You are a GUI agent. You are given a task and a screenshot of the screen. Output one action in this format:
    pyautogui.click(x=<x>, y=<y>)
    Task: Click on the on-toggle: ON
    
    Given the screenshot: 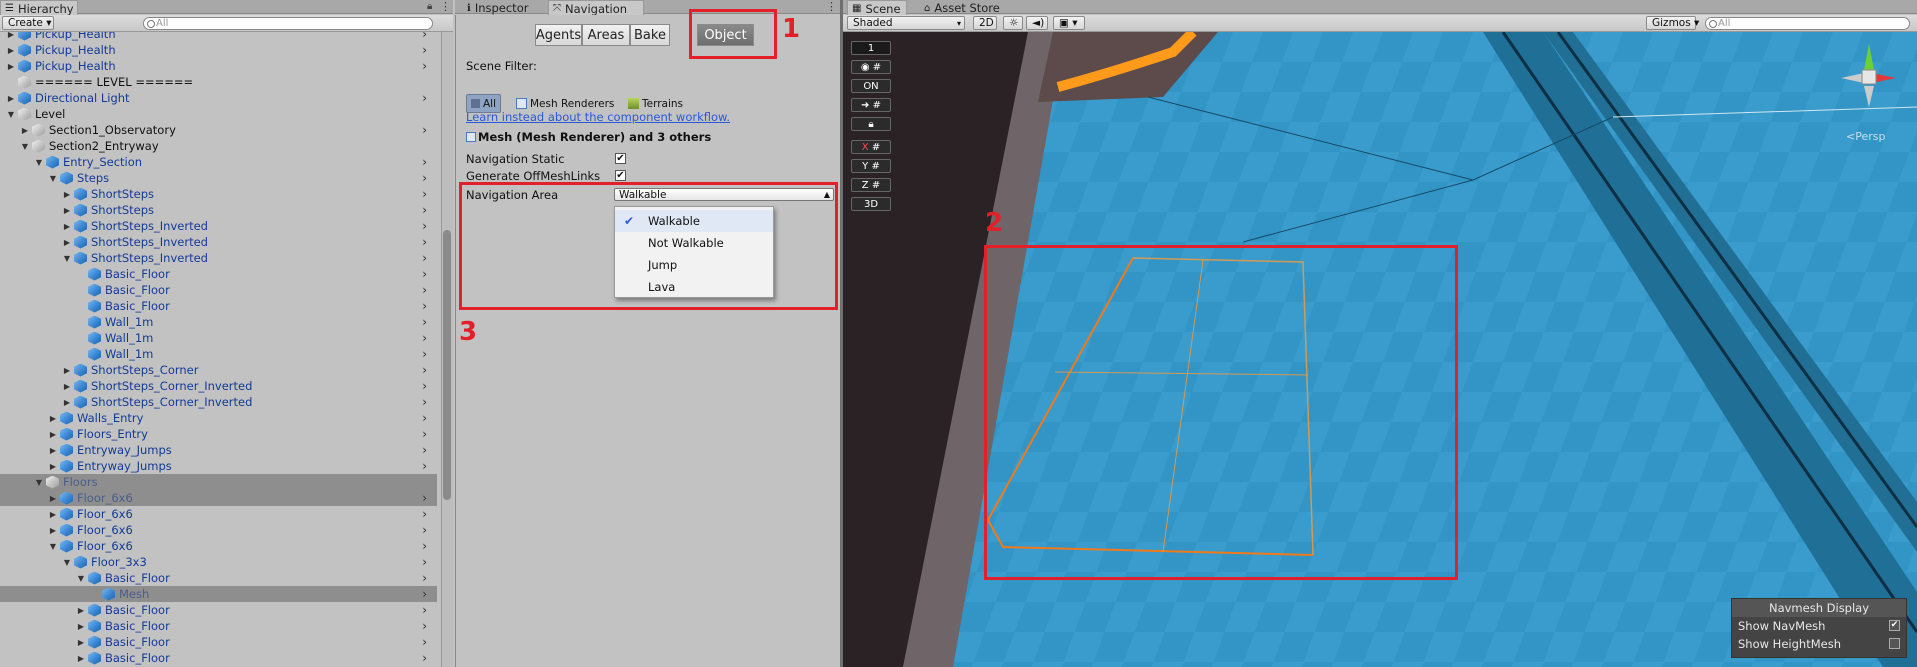 What is the action you would take?
    pyautogui.click(x=871, y=86)
    